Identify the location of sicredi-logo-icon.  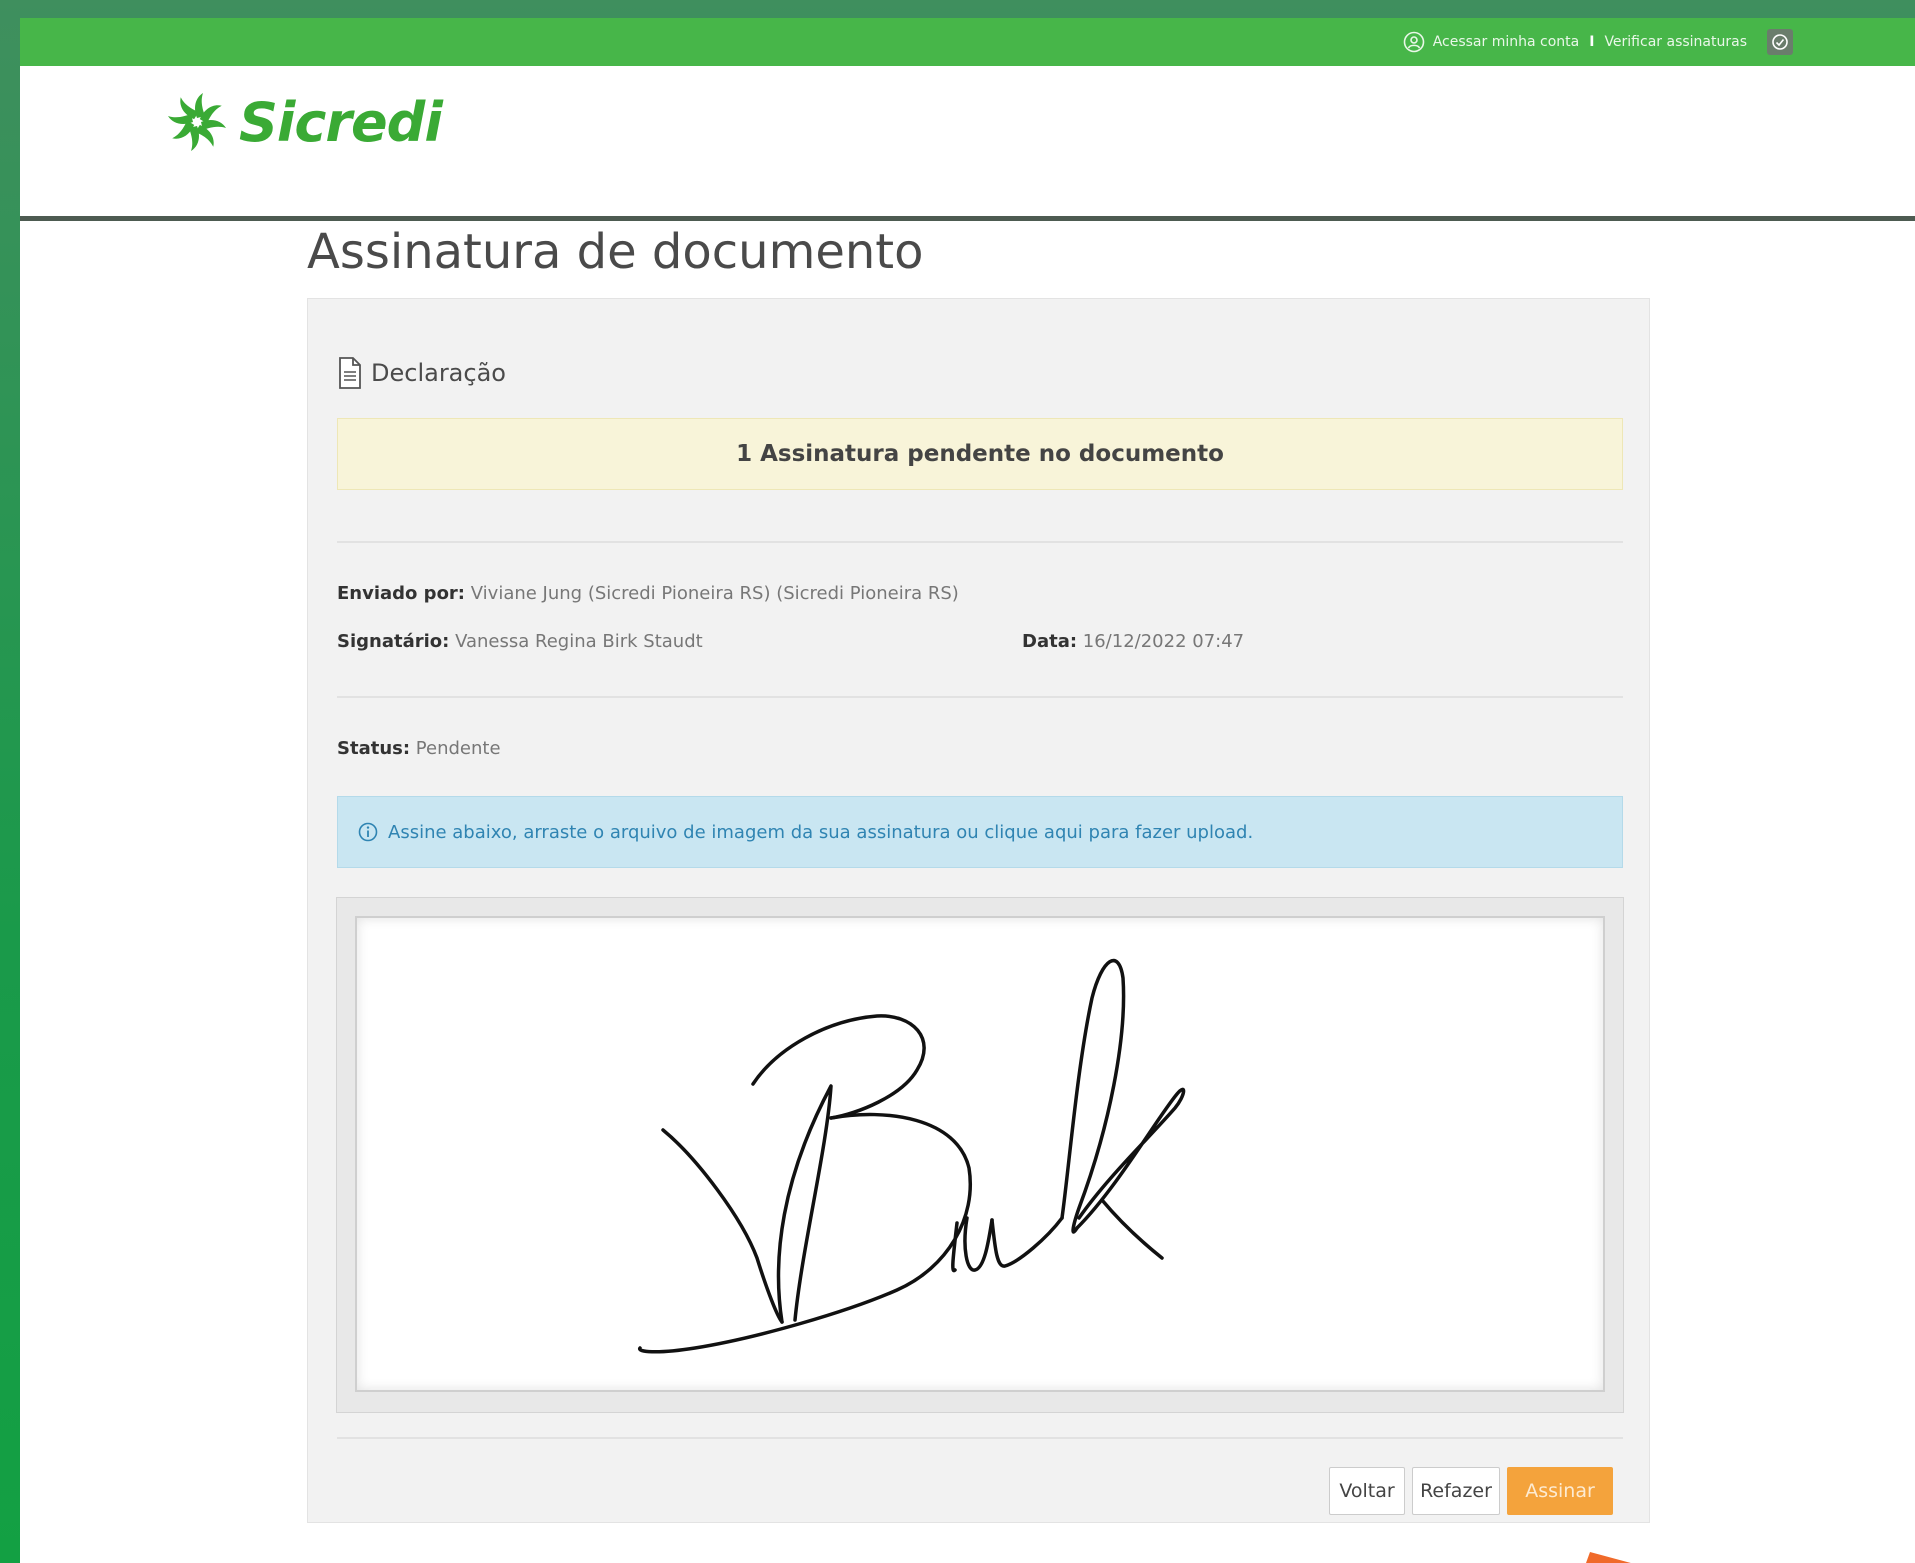
(197, 122).